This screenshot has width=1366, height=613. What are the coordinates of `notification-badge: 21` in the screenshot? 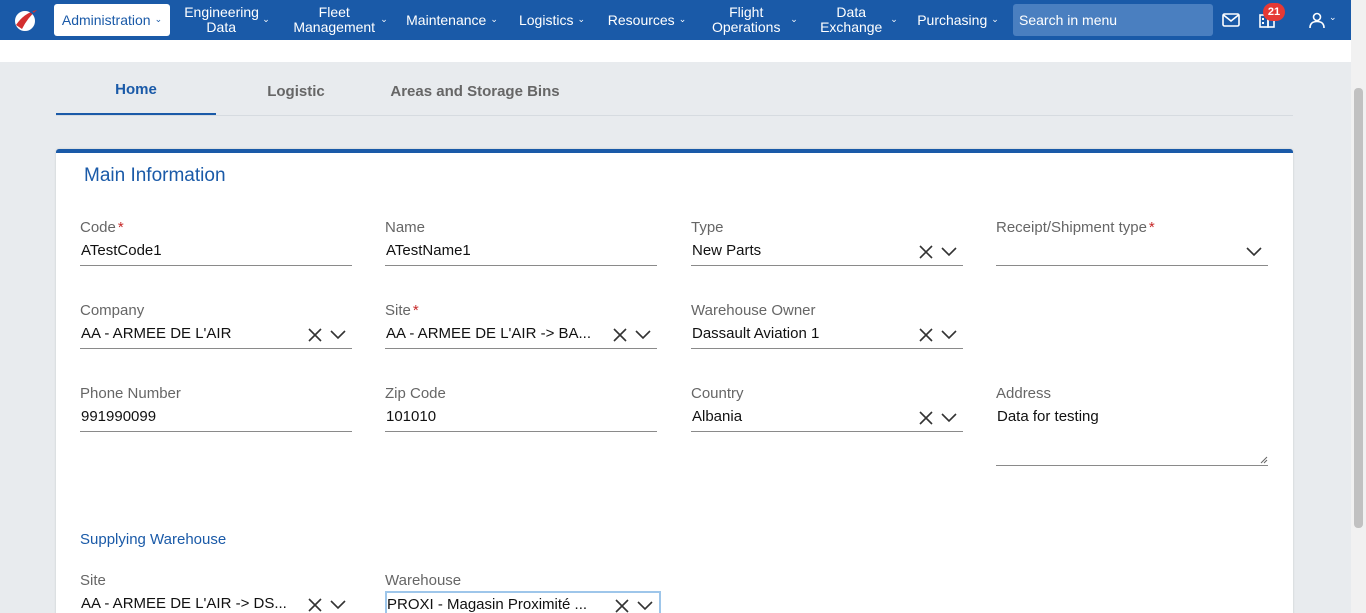 It's located at (1274, 12).